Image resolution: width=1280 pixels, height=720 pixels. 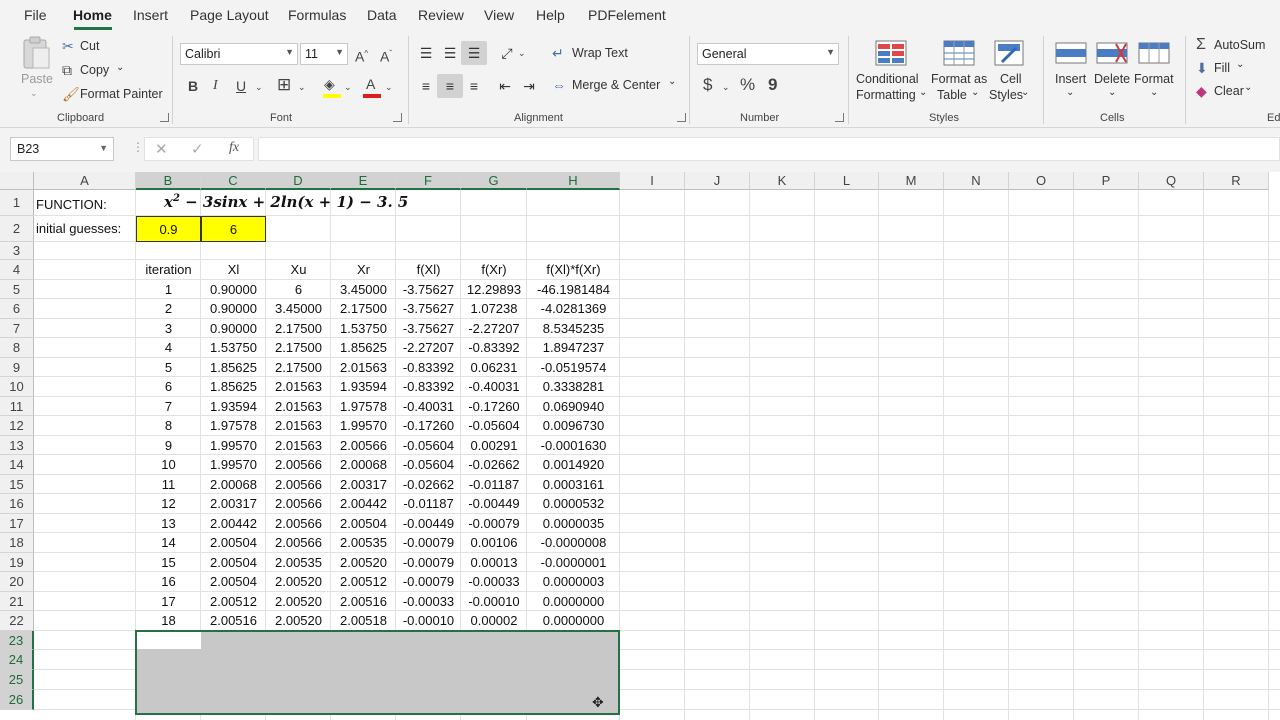 I want to click on table-cell-f-xl: -0.40031, so click(x=428, y=406).